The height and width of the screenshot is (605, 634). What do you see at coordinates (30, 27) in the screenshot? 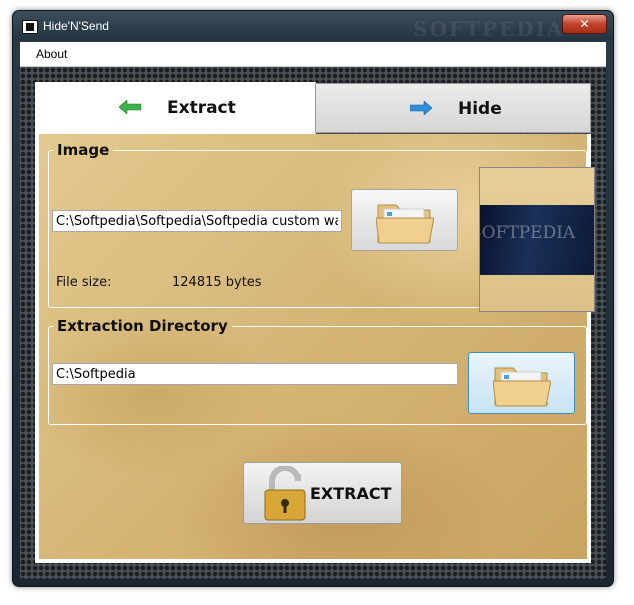
I see `app-icon` at bounding box center [30, 27].